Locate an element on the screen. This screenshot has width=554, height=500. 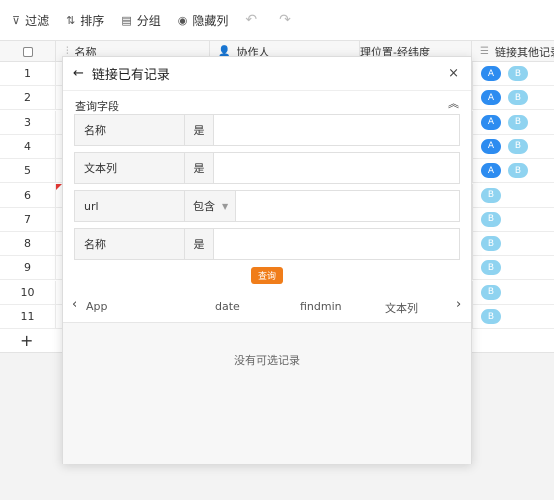
toolbar: ⊽ 过滤 ⇅ 排序 ▤ 分组 ◉ 隐藏列 ↶ ↷ is located at coordinates (277, 20).